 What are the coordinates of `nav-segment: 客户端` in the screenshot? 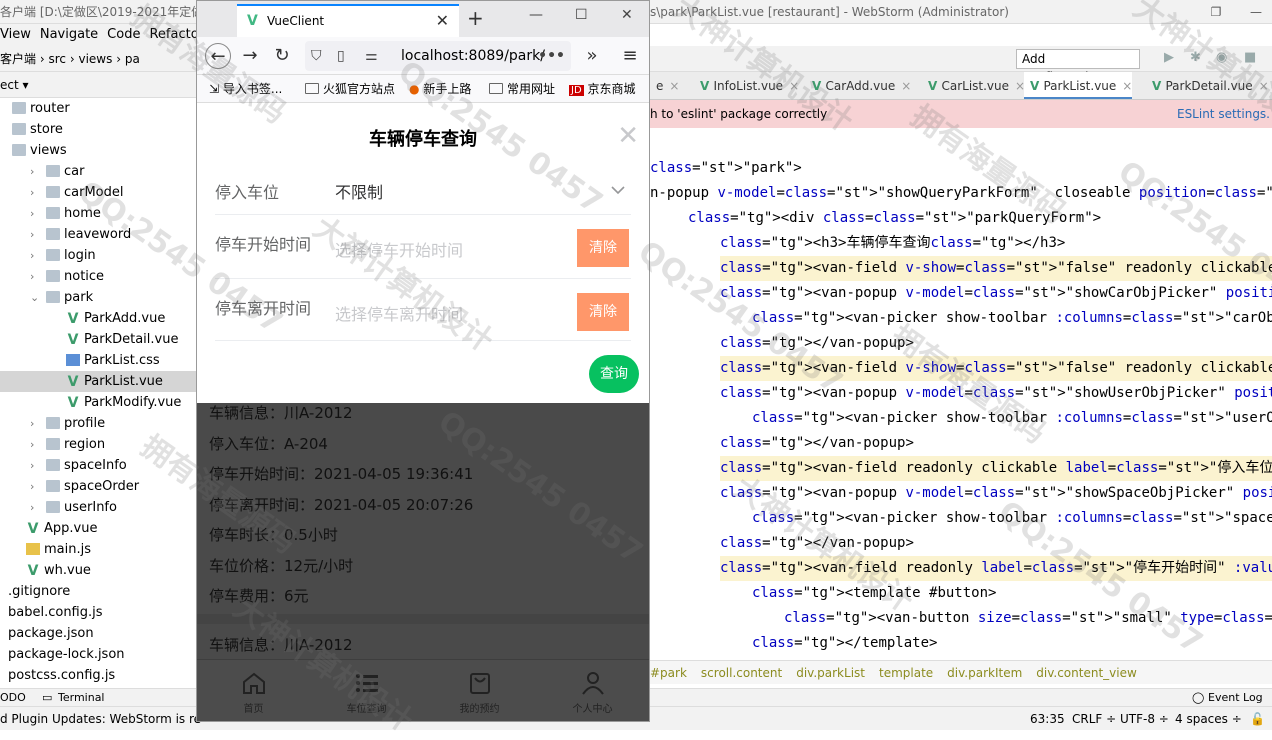 It's located at (18, 59).